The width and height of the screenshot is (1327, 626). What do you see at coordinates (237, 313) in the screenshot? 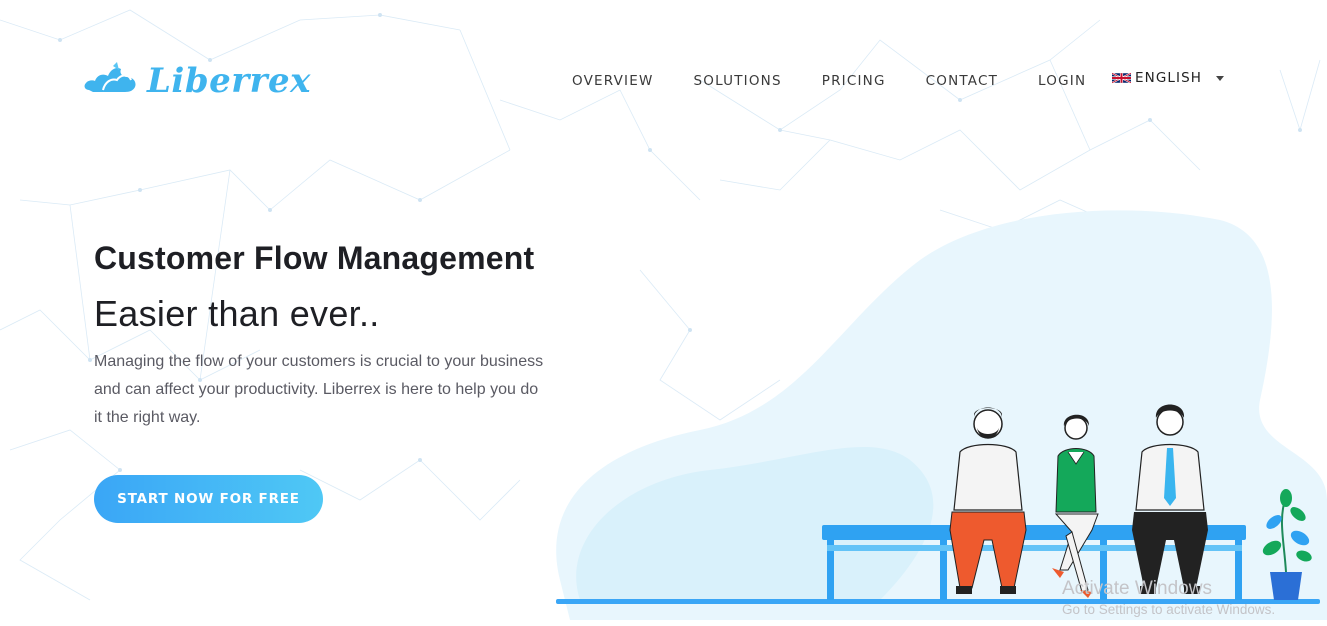
I see `hero-subtitle: Easier than ever..` at bounding box center [237, 313].